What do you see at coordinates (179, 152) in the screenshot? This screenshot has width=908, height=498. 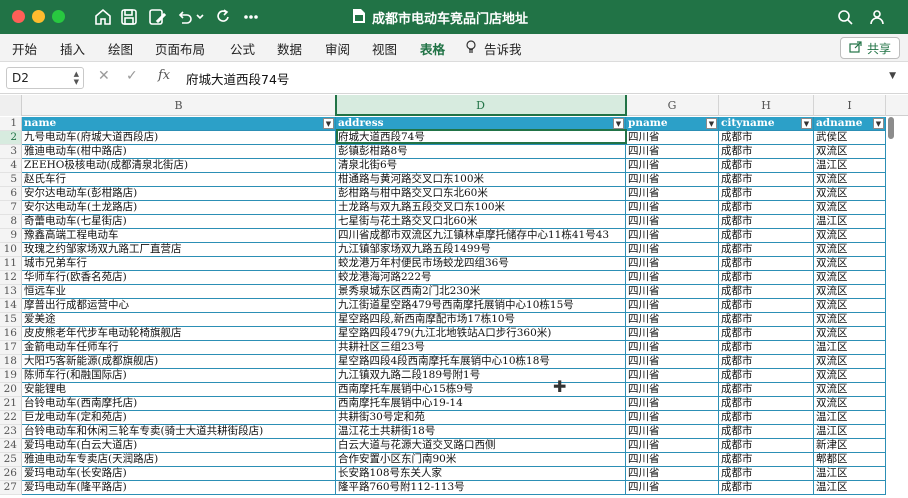 I see `name-cell: 雅迪电动车(柑中路店)` at bounding box center [179, 152].